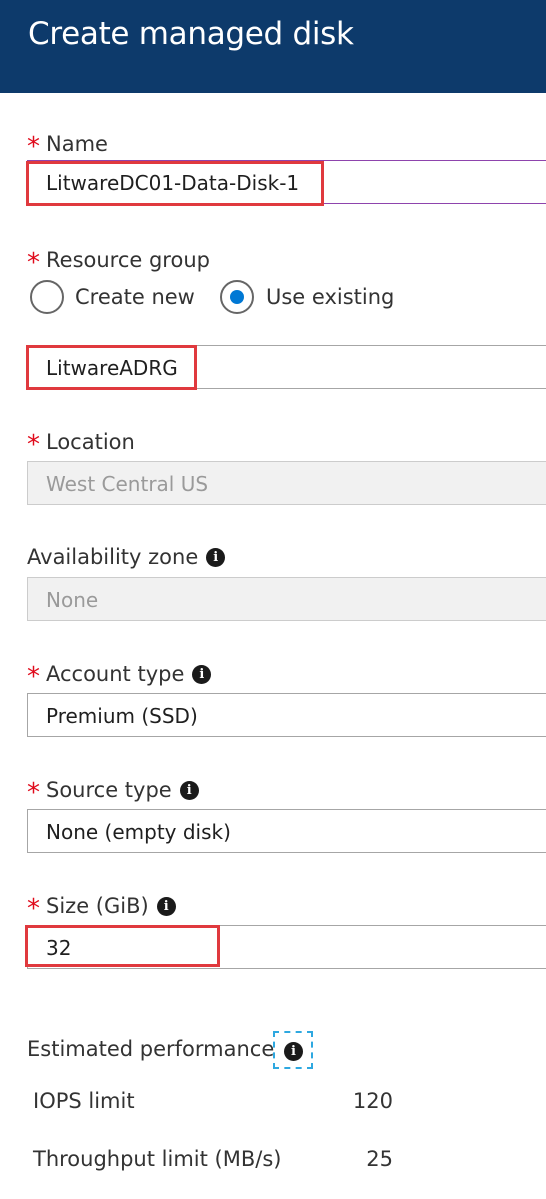  What do you see at coordinates (286, 483) in the screenshot?
I see `location-select: West Central US` at bounding box center [286, 483].